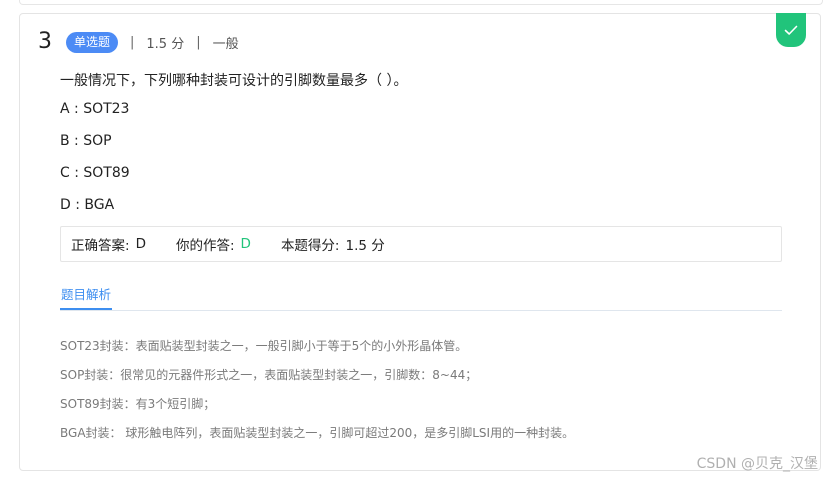 The height and width of the screenshot is (480, 831). I want to click on question-header: 3 单选题 | 1.5 分 | 一般, so click(138, 42).